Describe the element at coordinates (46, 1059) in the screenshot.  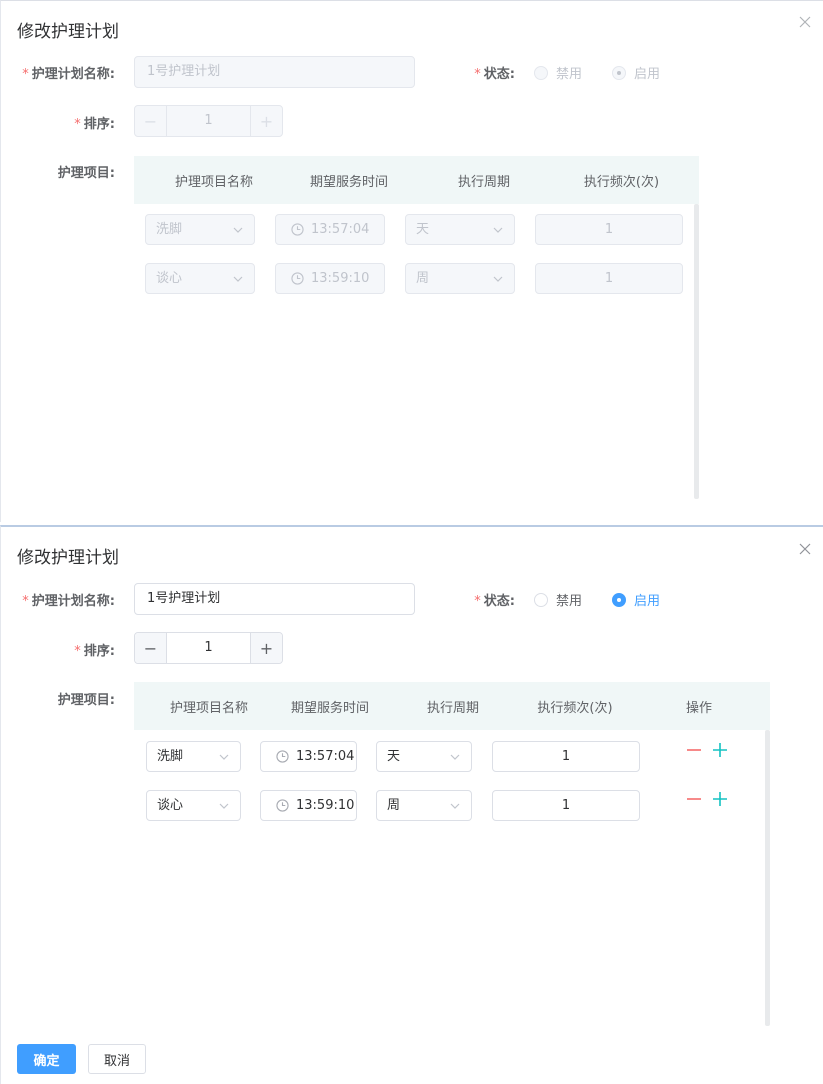
I see `confirm-button: 确定` at that location.